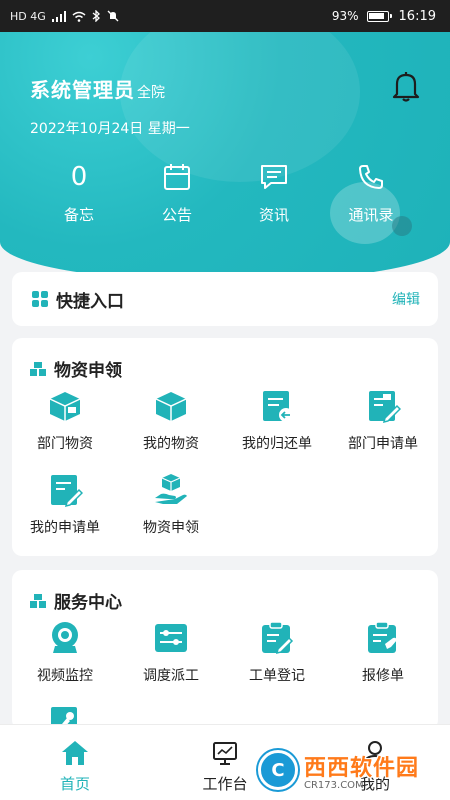 Image resolution: width=450 pixels, height=800 pixels. I want to click on repair-form-icon, so click(382, 637).